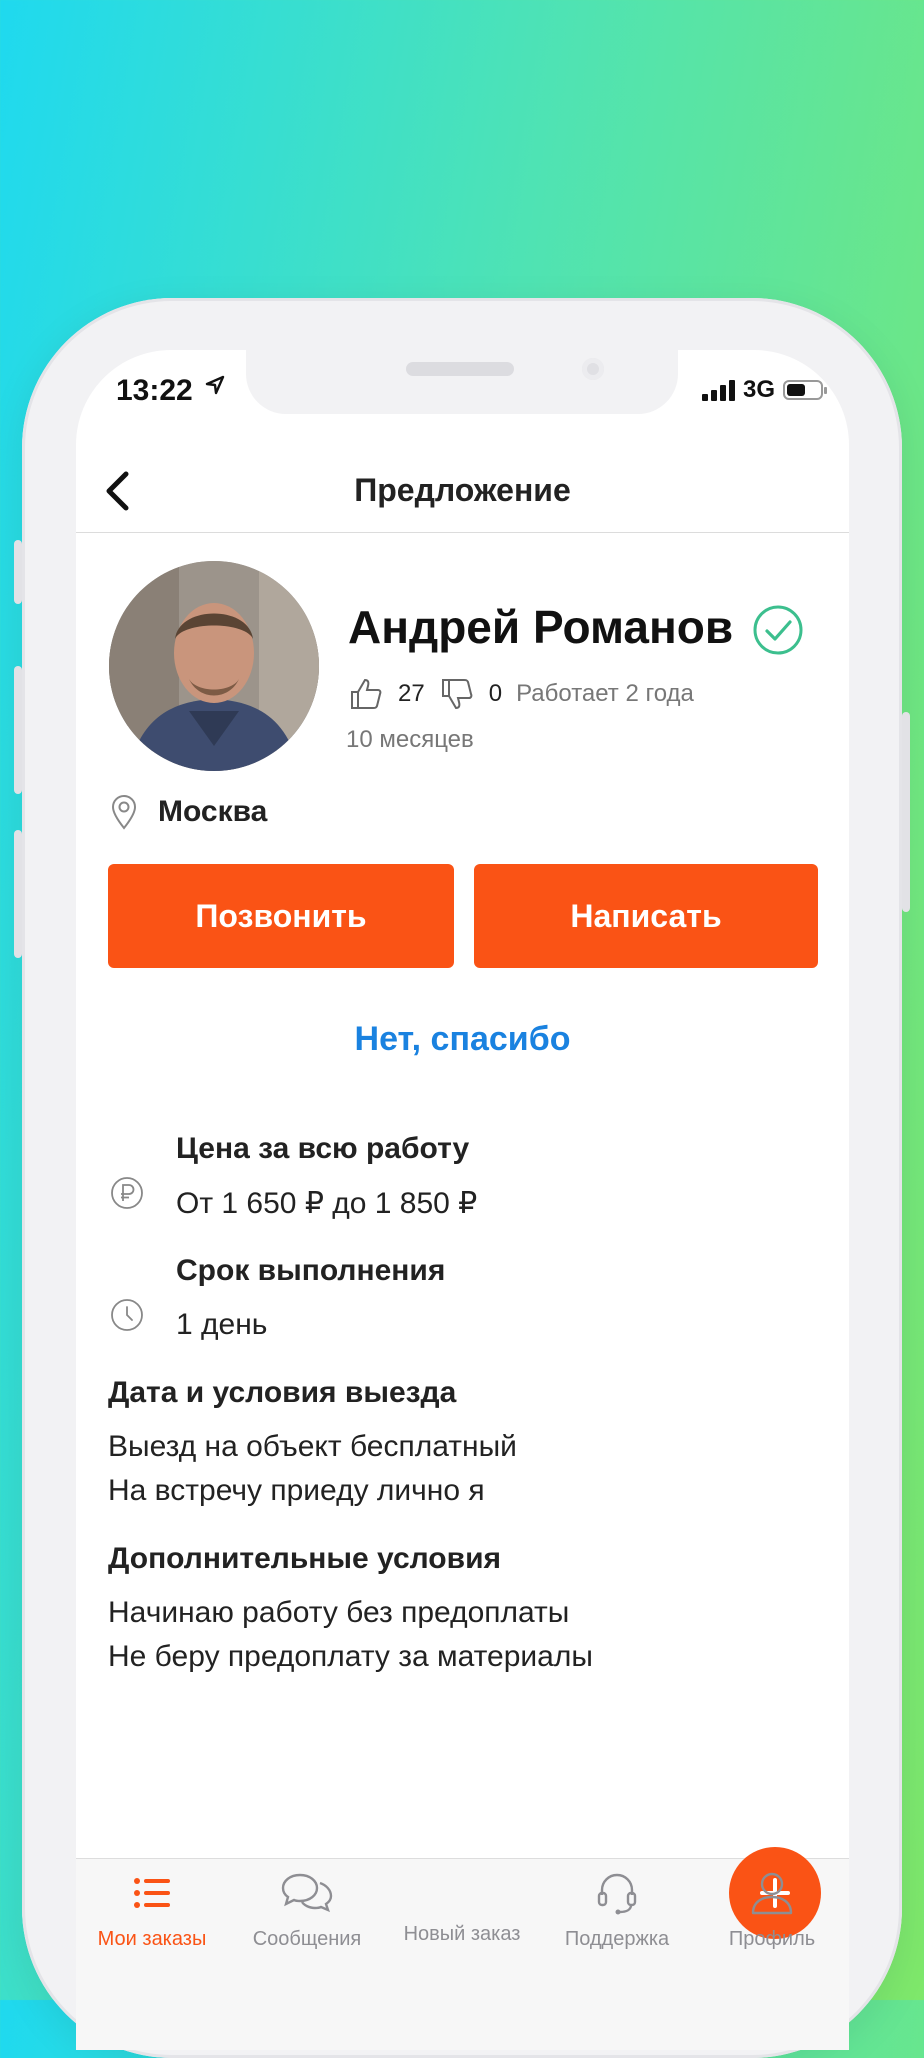 This screenshot has width=924, height=2058. I want to click on avatar-photo, so click(214, 666).